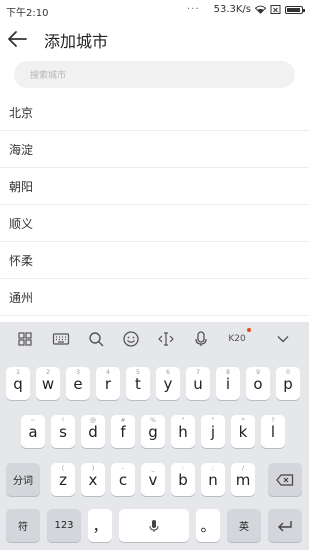 This screenshot has width=320, height=550. I want to click on voice-icon, so click(201, 339).